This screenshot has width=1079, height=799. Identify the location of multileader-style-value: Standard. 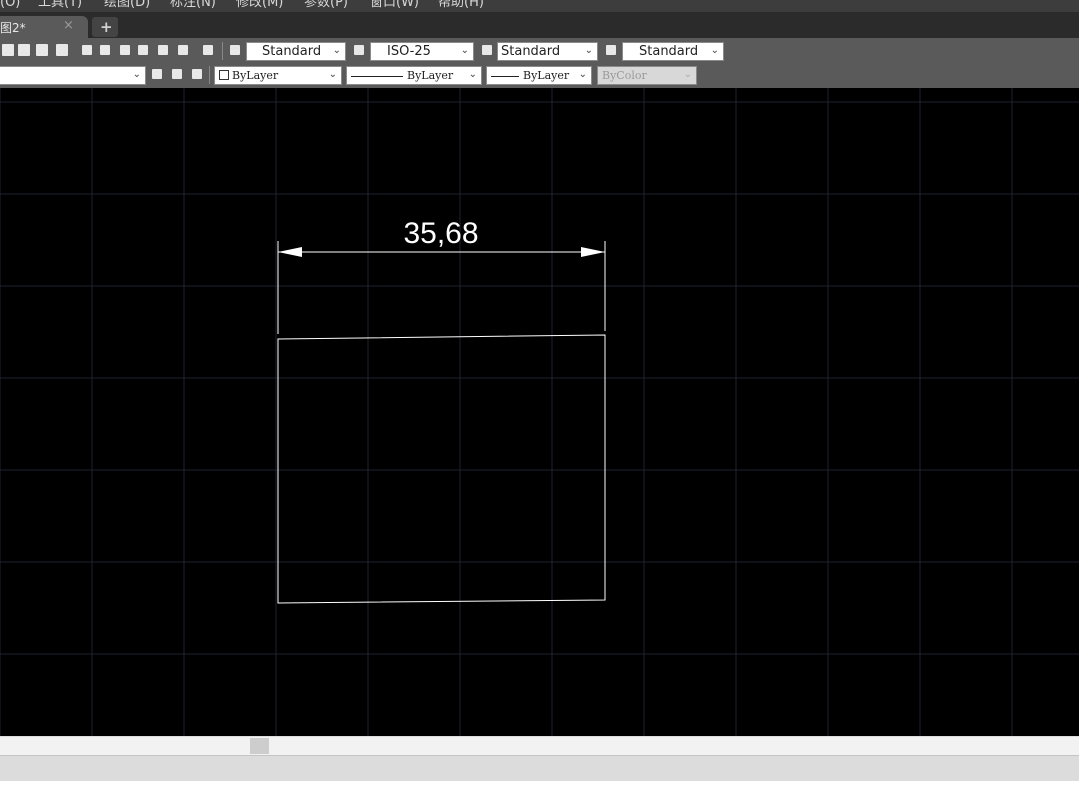
(669, 51).